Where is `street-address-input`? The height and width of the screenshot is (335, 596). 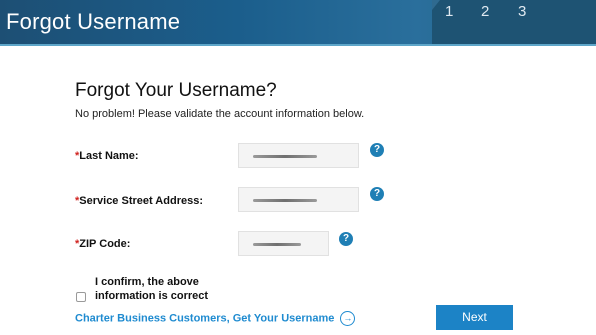
street-address-input is located at coordinates (298, 199).